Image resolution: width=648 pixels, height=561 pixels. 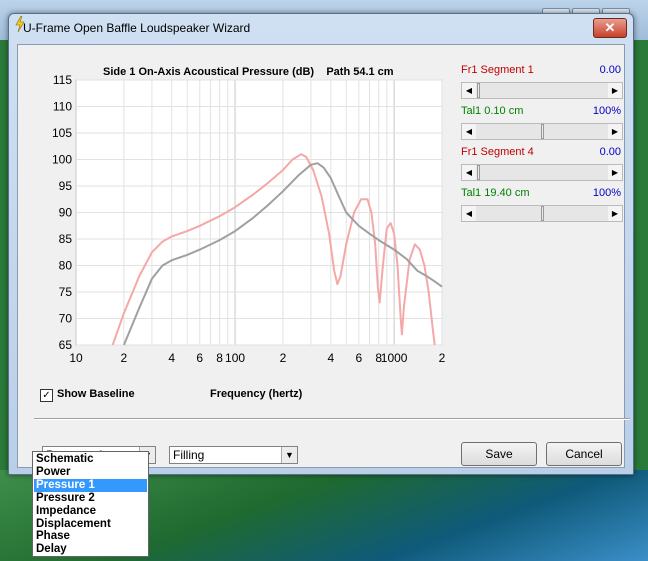 What do you see at coordinates (235, 358) in the screenshot?
I see `x-tick-label: 100` at bounding box center [235, 358].